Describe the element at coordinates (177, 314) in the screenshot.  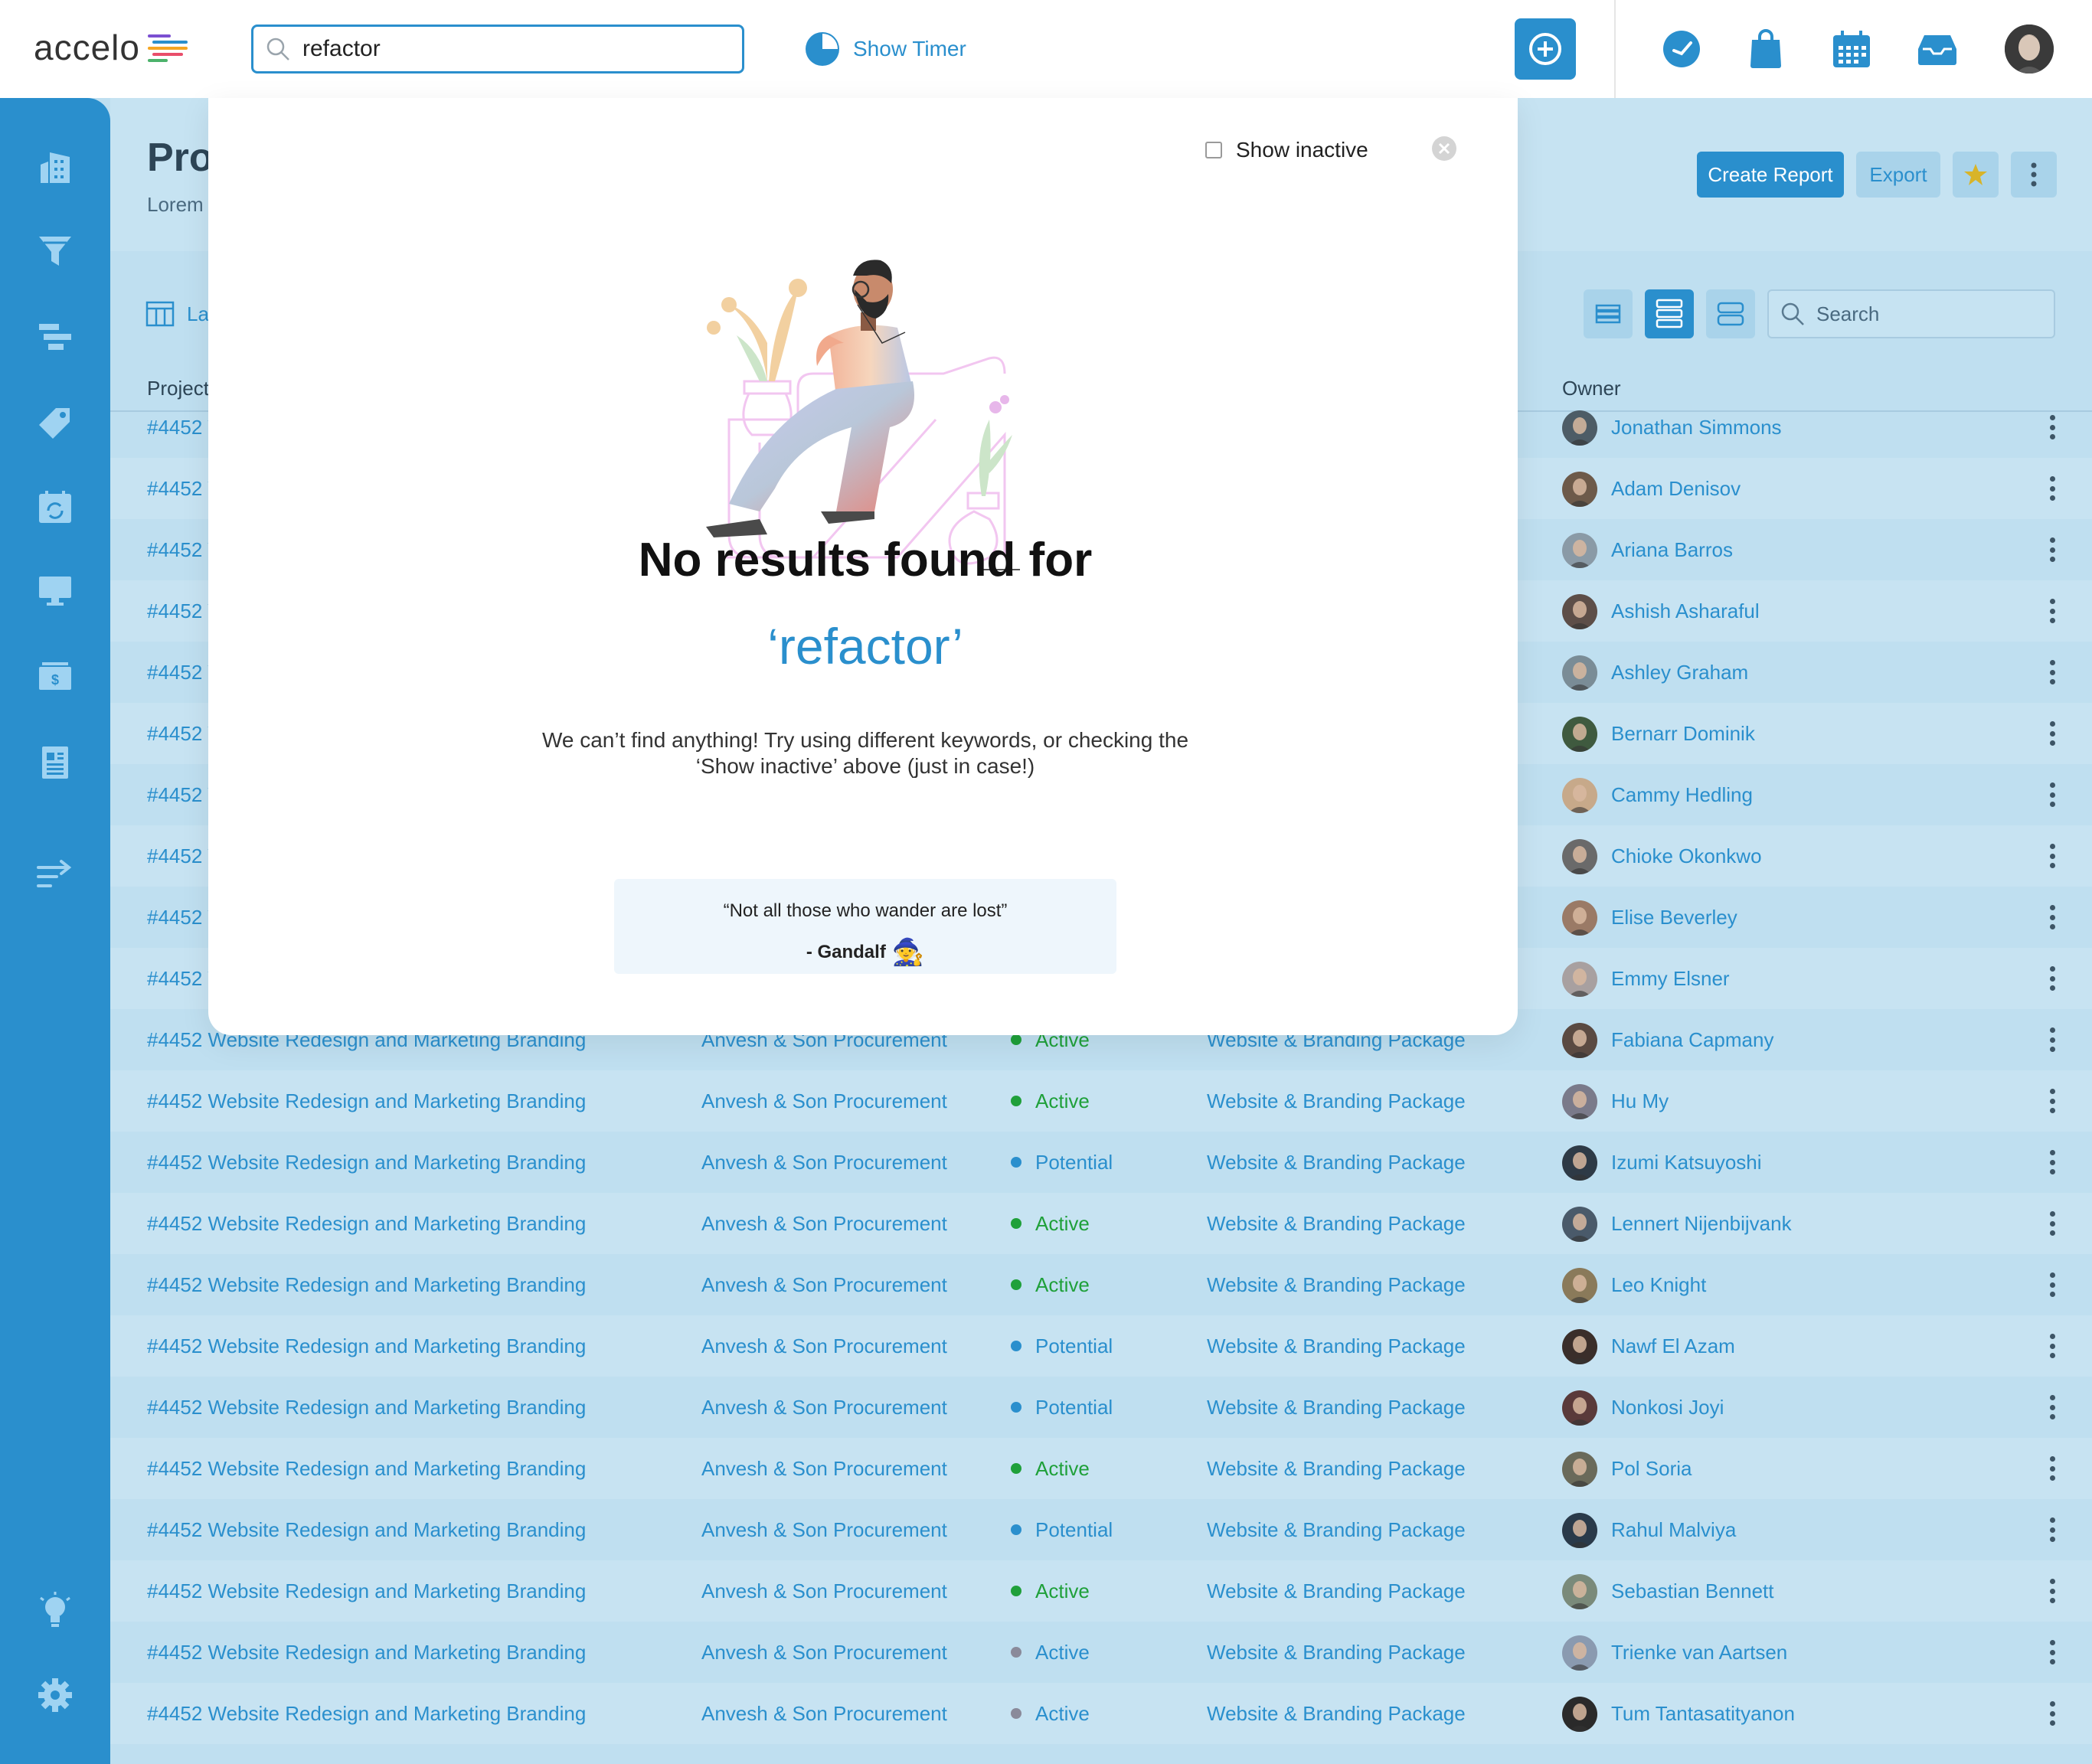
I see `layout-button: La` at that location.